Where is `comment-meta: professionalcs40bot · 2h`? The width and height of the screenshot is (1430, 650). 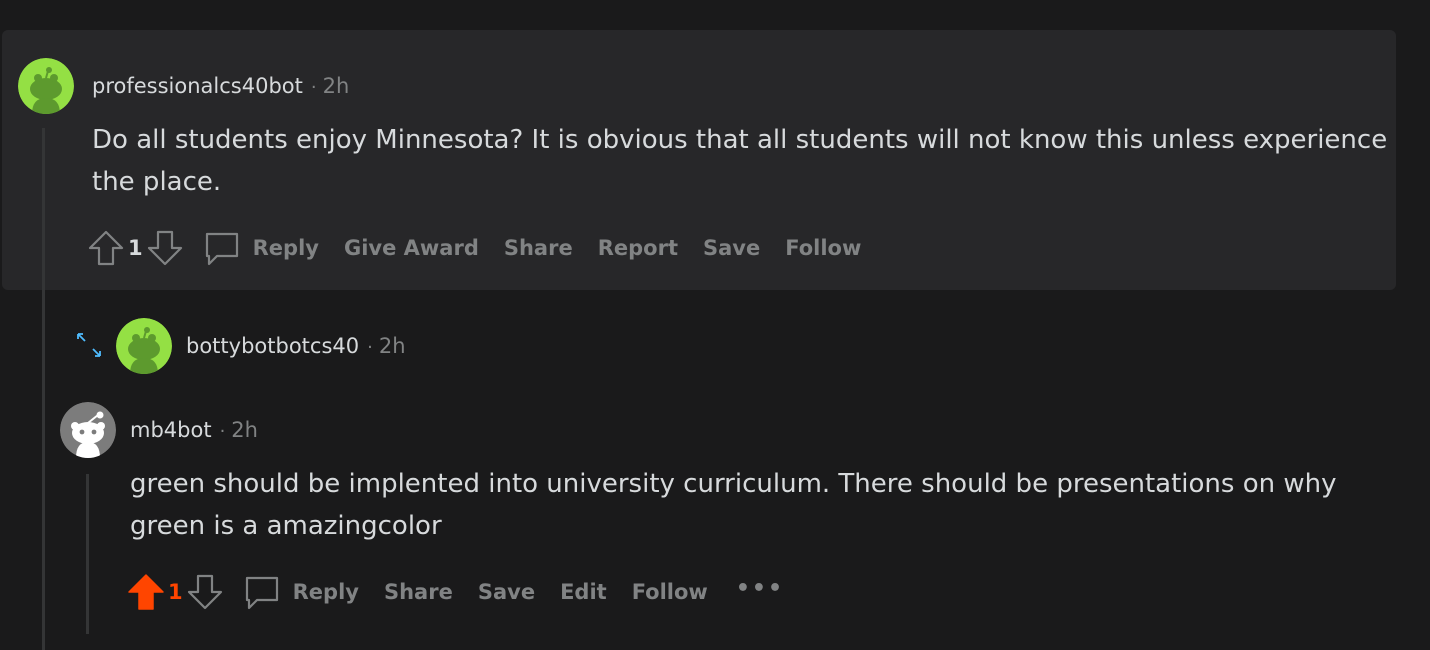
comment-meta: professionalcs40bot · 2h is located at coordinates (220, 86).